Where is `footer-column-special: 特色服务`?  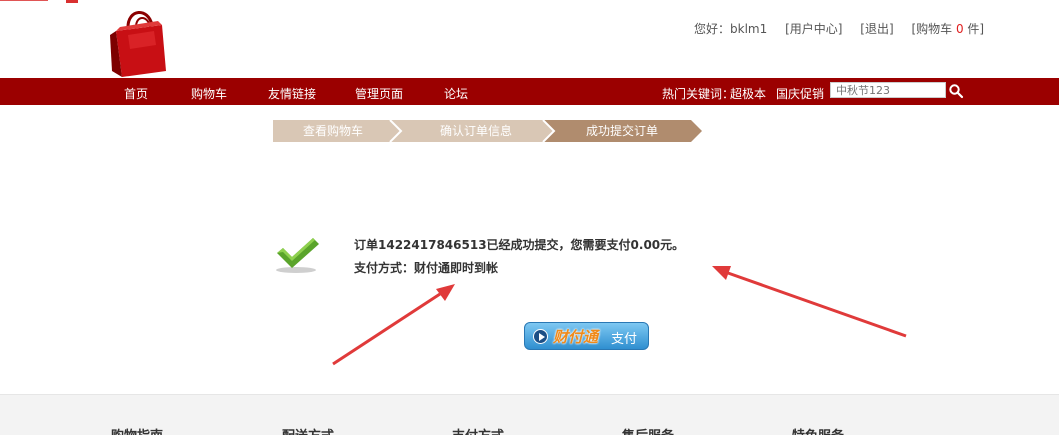
footer-column-special: 特色服务 is located at coordinates (818, 430).